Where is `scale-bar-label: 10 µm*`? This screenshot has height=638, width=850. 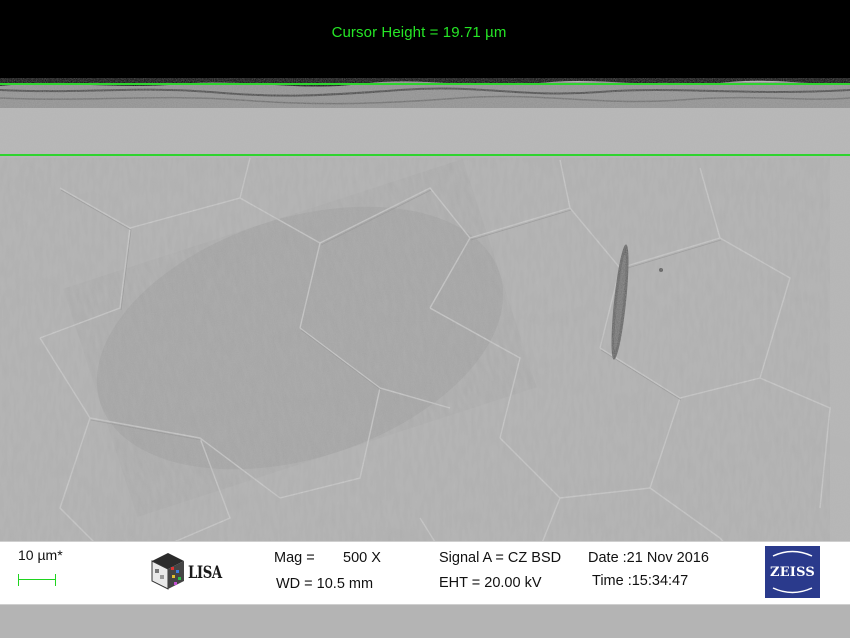
scale-bar-label: 10 µm* is located at coordinates (40, 555).